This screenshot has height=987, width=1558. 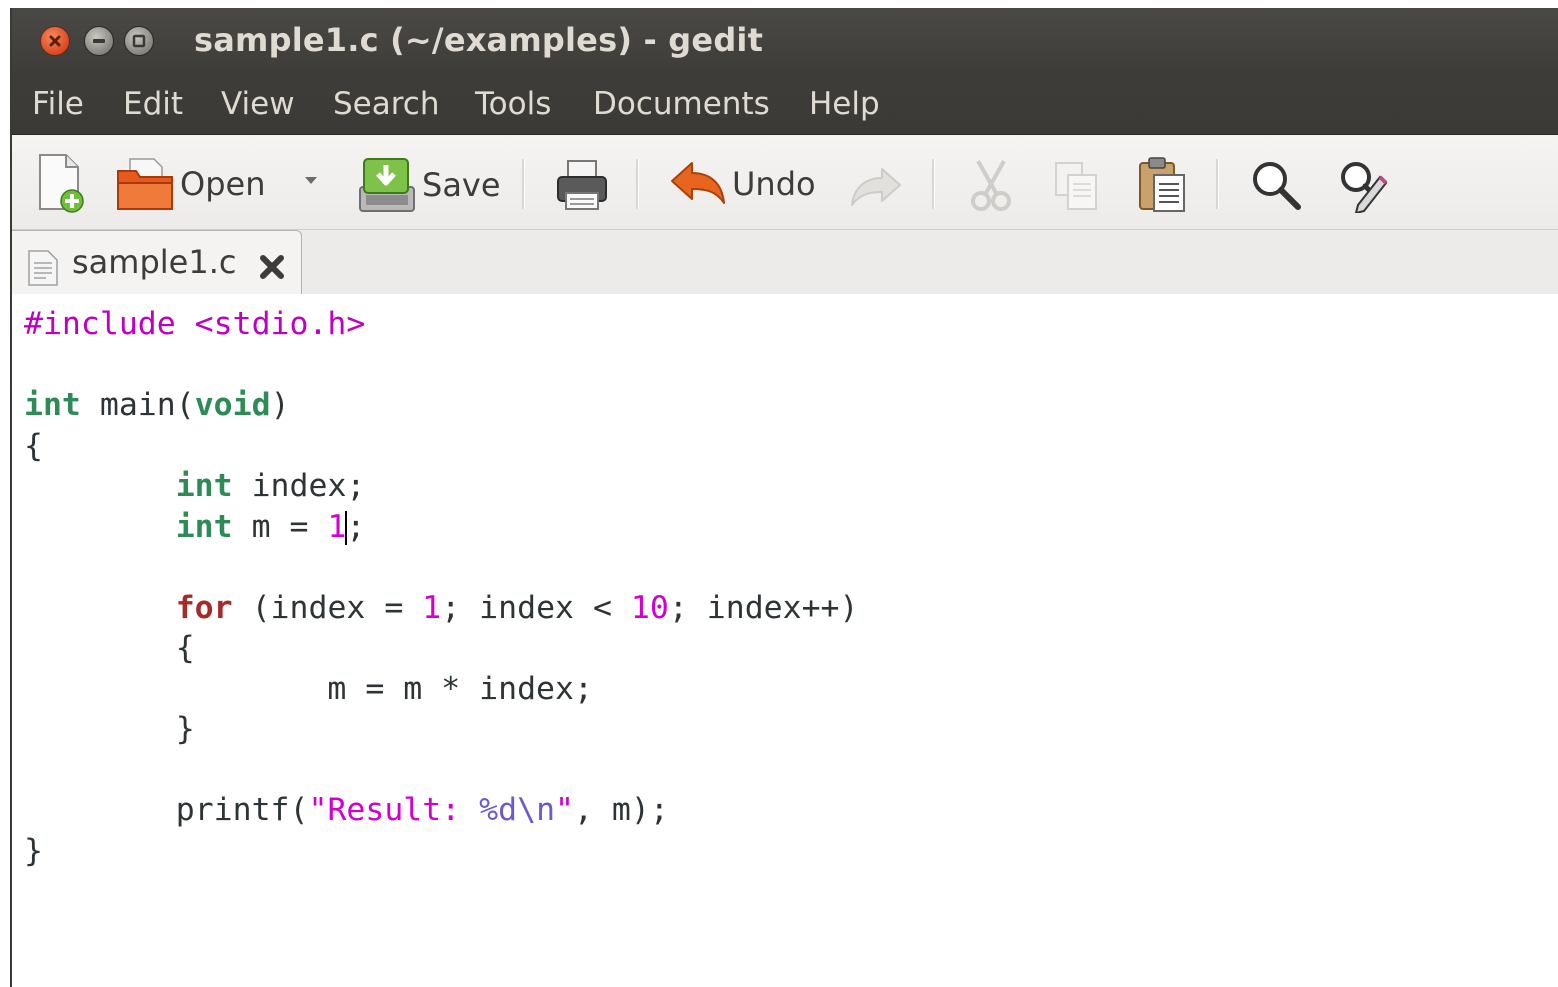 I want to click on folder-open-icon, so click(x=145, y=184).